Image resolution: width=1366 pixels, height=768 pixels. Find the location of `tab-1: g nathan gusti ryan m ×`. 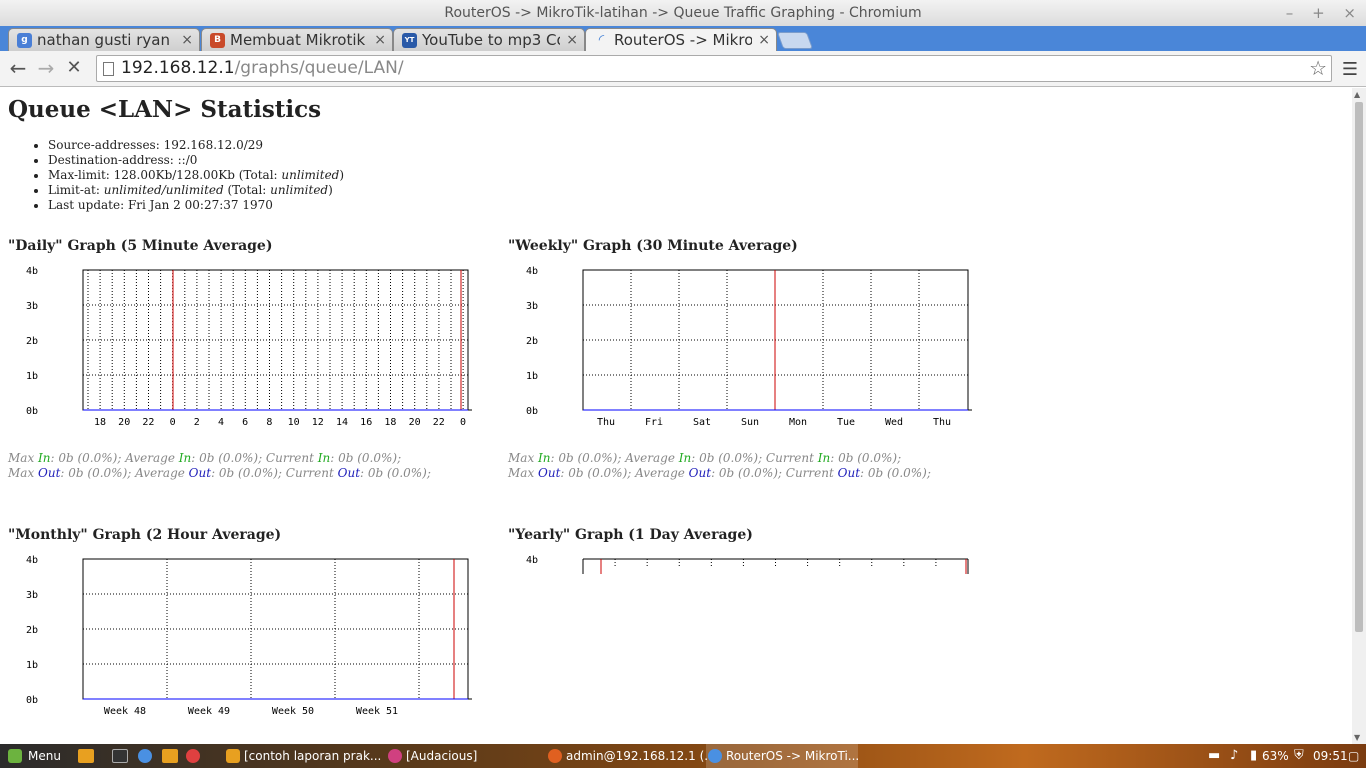

tab-1: g nathan gusti ryan m × is located at coordinates (104, 39).